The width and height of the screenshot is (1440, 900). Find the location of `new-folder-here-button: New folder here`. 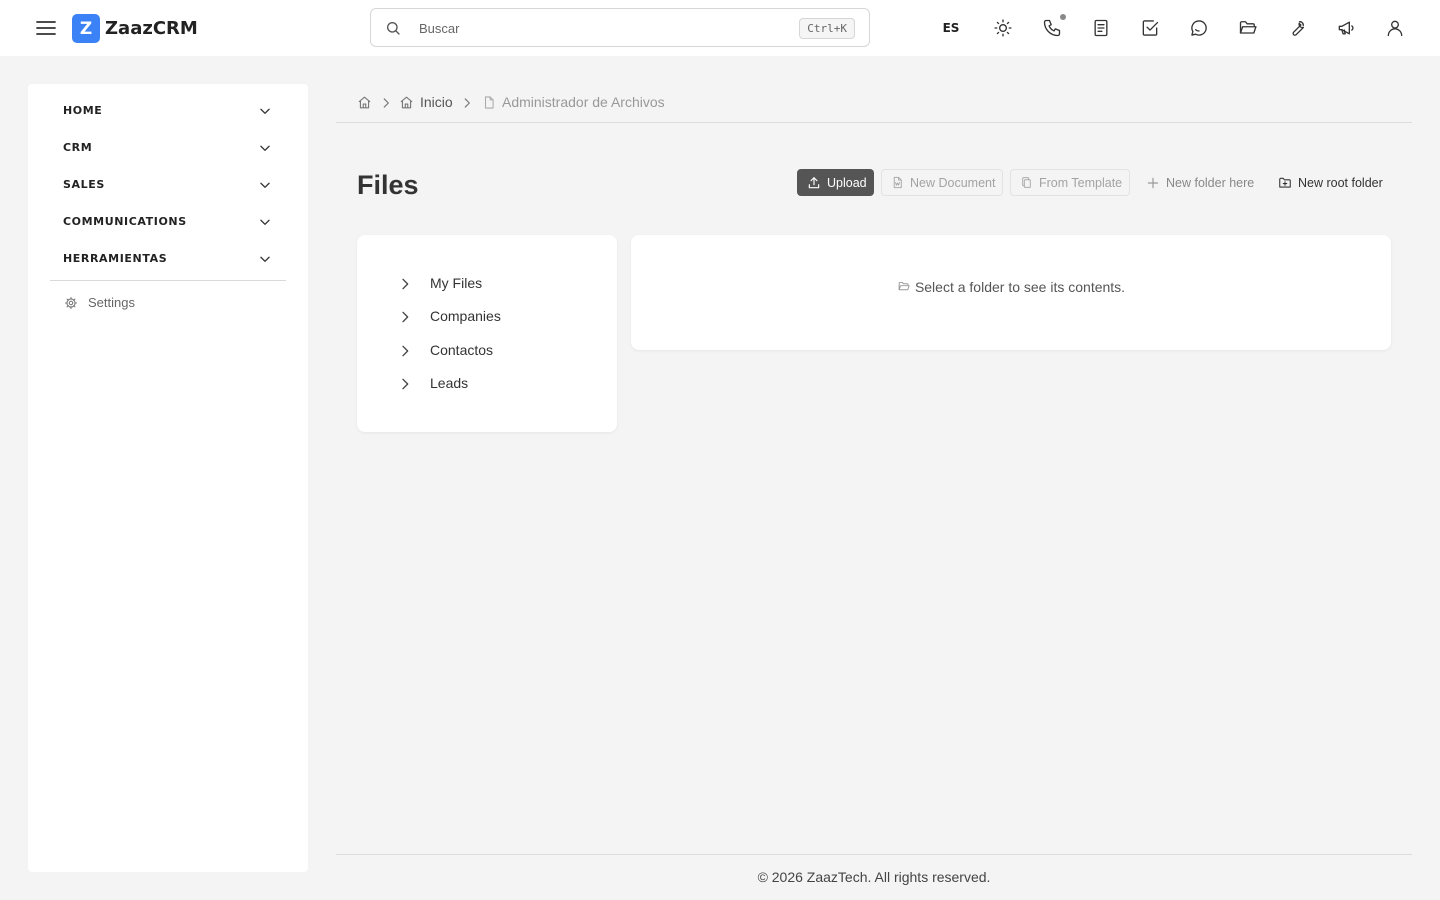

new-folder-here-button: New folder here is located at coordinates (1202, 182).